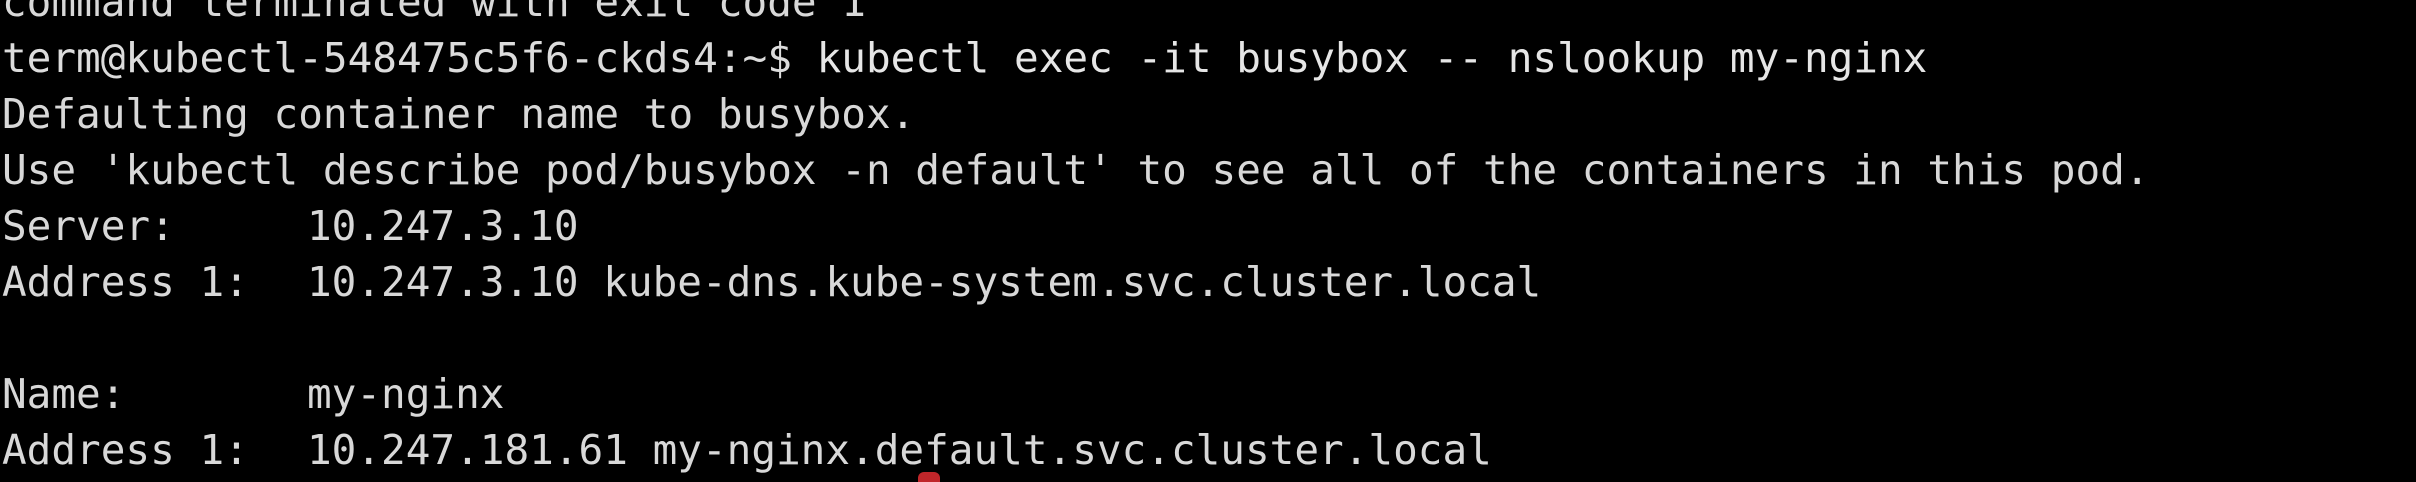 This screenshot has width=2416, height=482. What do you see at coordinates (125, 282) in the screenshot?
I see `address-dns-label: Address 1:` at bounding box center [125, 282].